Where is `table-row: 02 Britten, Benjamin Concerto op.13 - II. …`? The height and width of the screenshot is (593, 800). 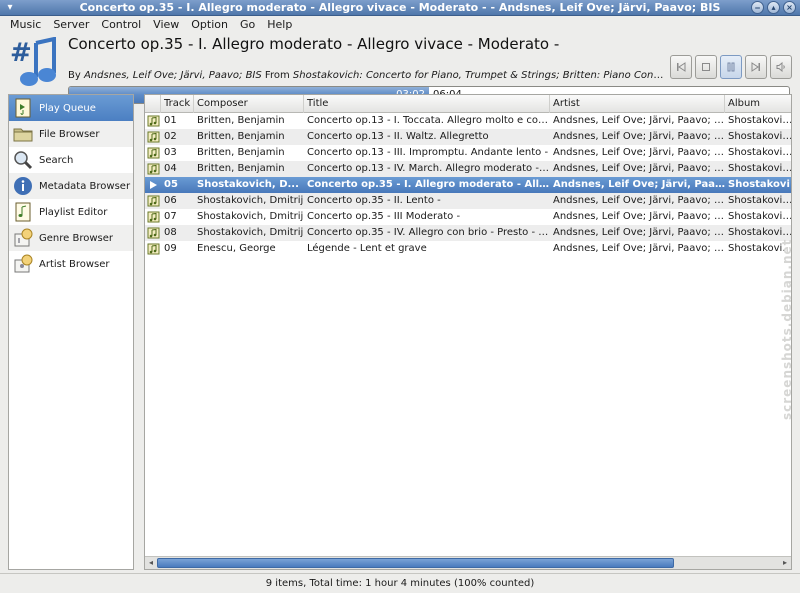
table-row: 02 Britten, Benjamin Concerto op.13 - II. … is located at coordinates (468, 137).